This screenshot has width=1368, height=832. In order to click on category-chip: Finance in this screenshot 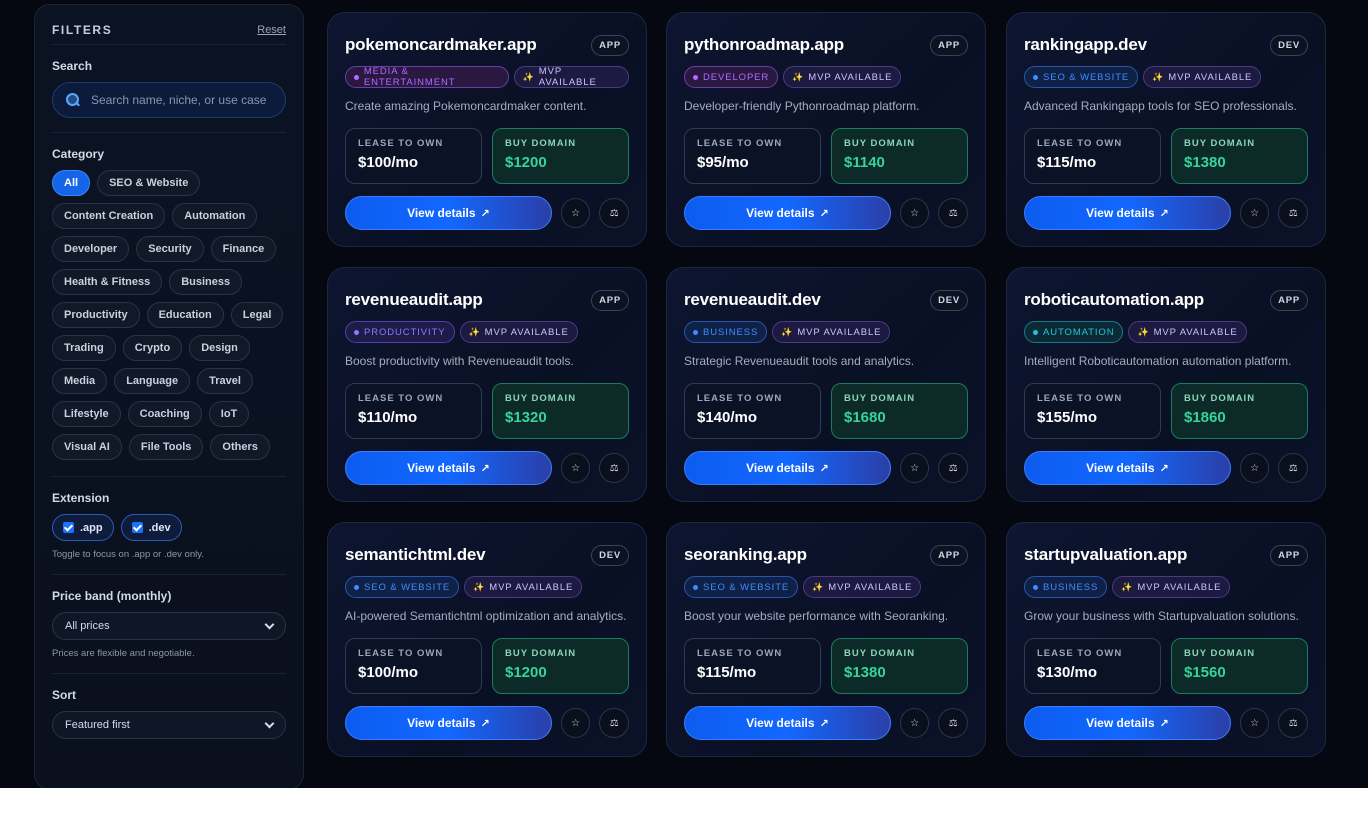, I will do `click(243, 249)`.